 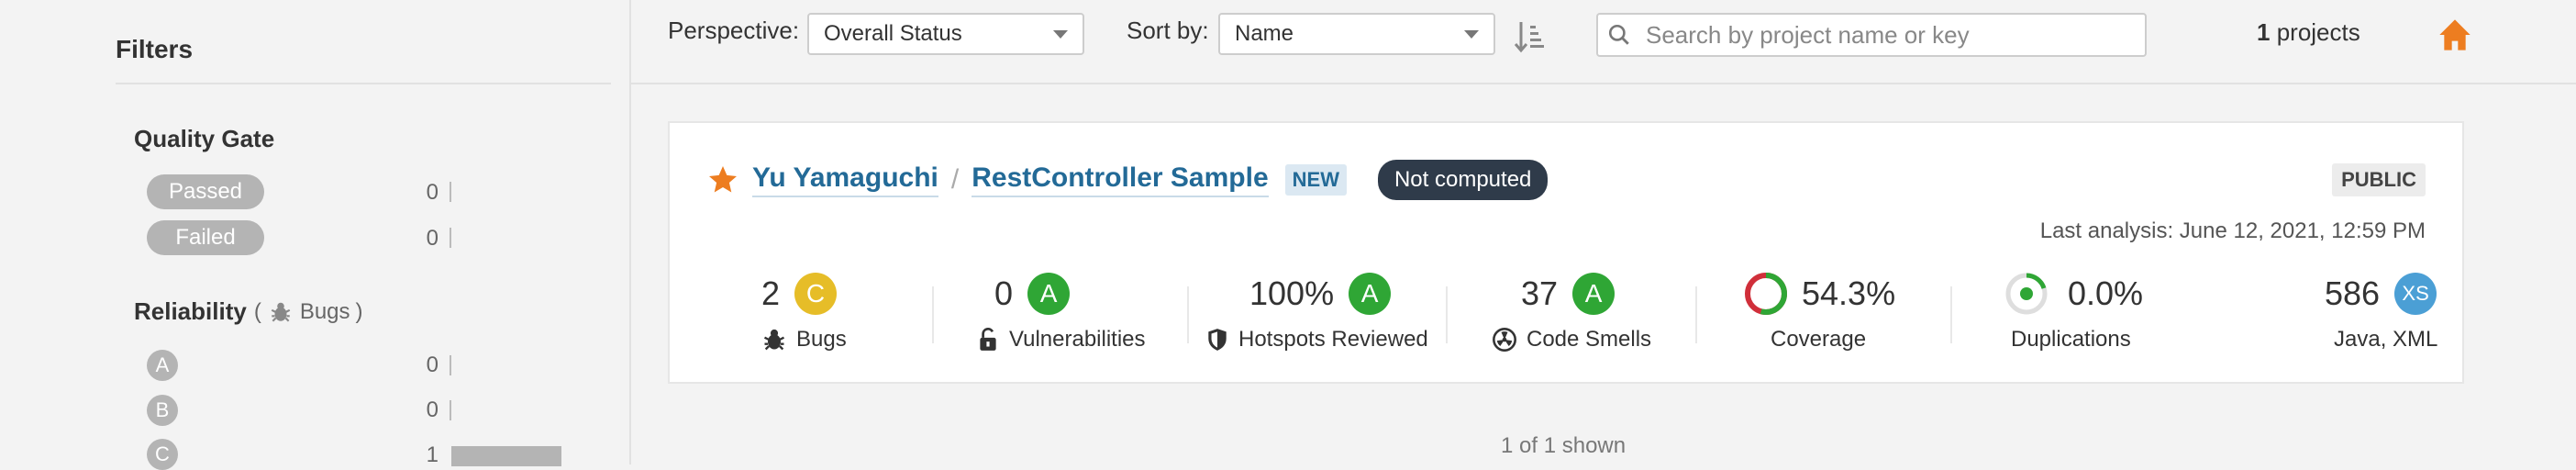 What do you see at coordinates (2106, 293) in the screenshot?
I see `duplications-value: 0.0%` at bounding box center [2106, 293].